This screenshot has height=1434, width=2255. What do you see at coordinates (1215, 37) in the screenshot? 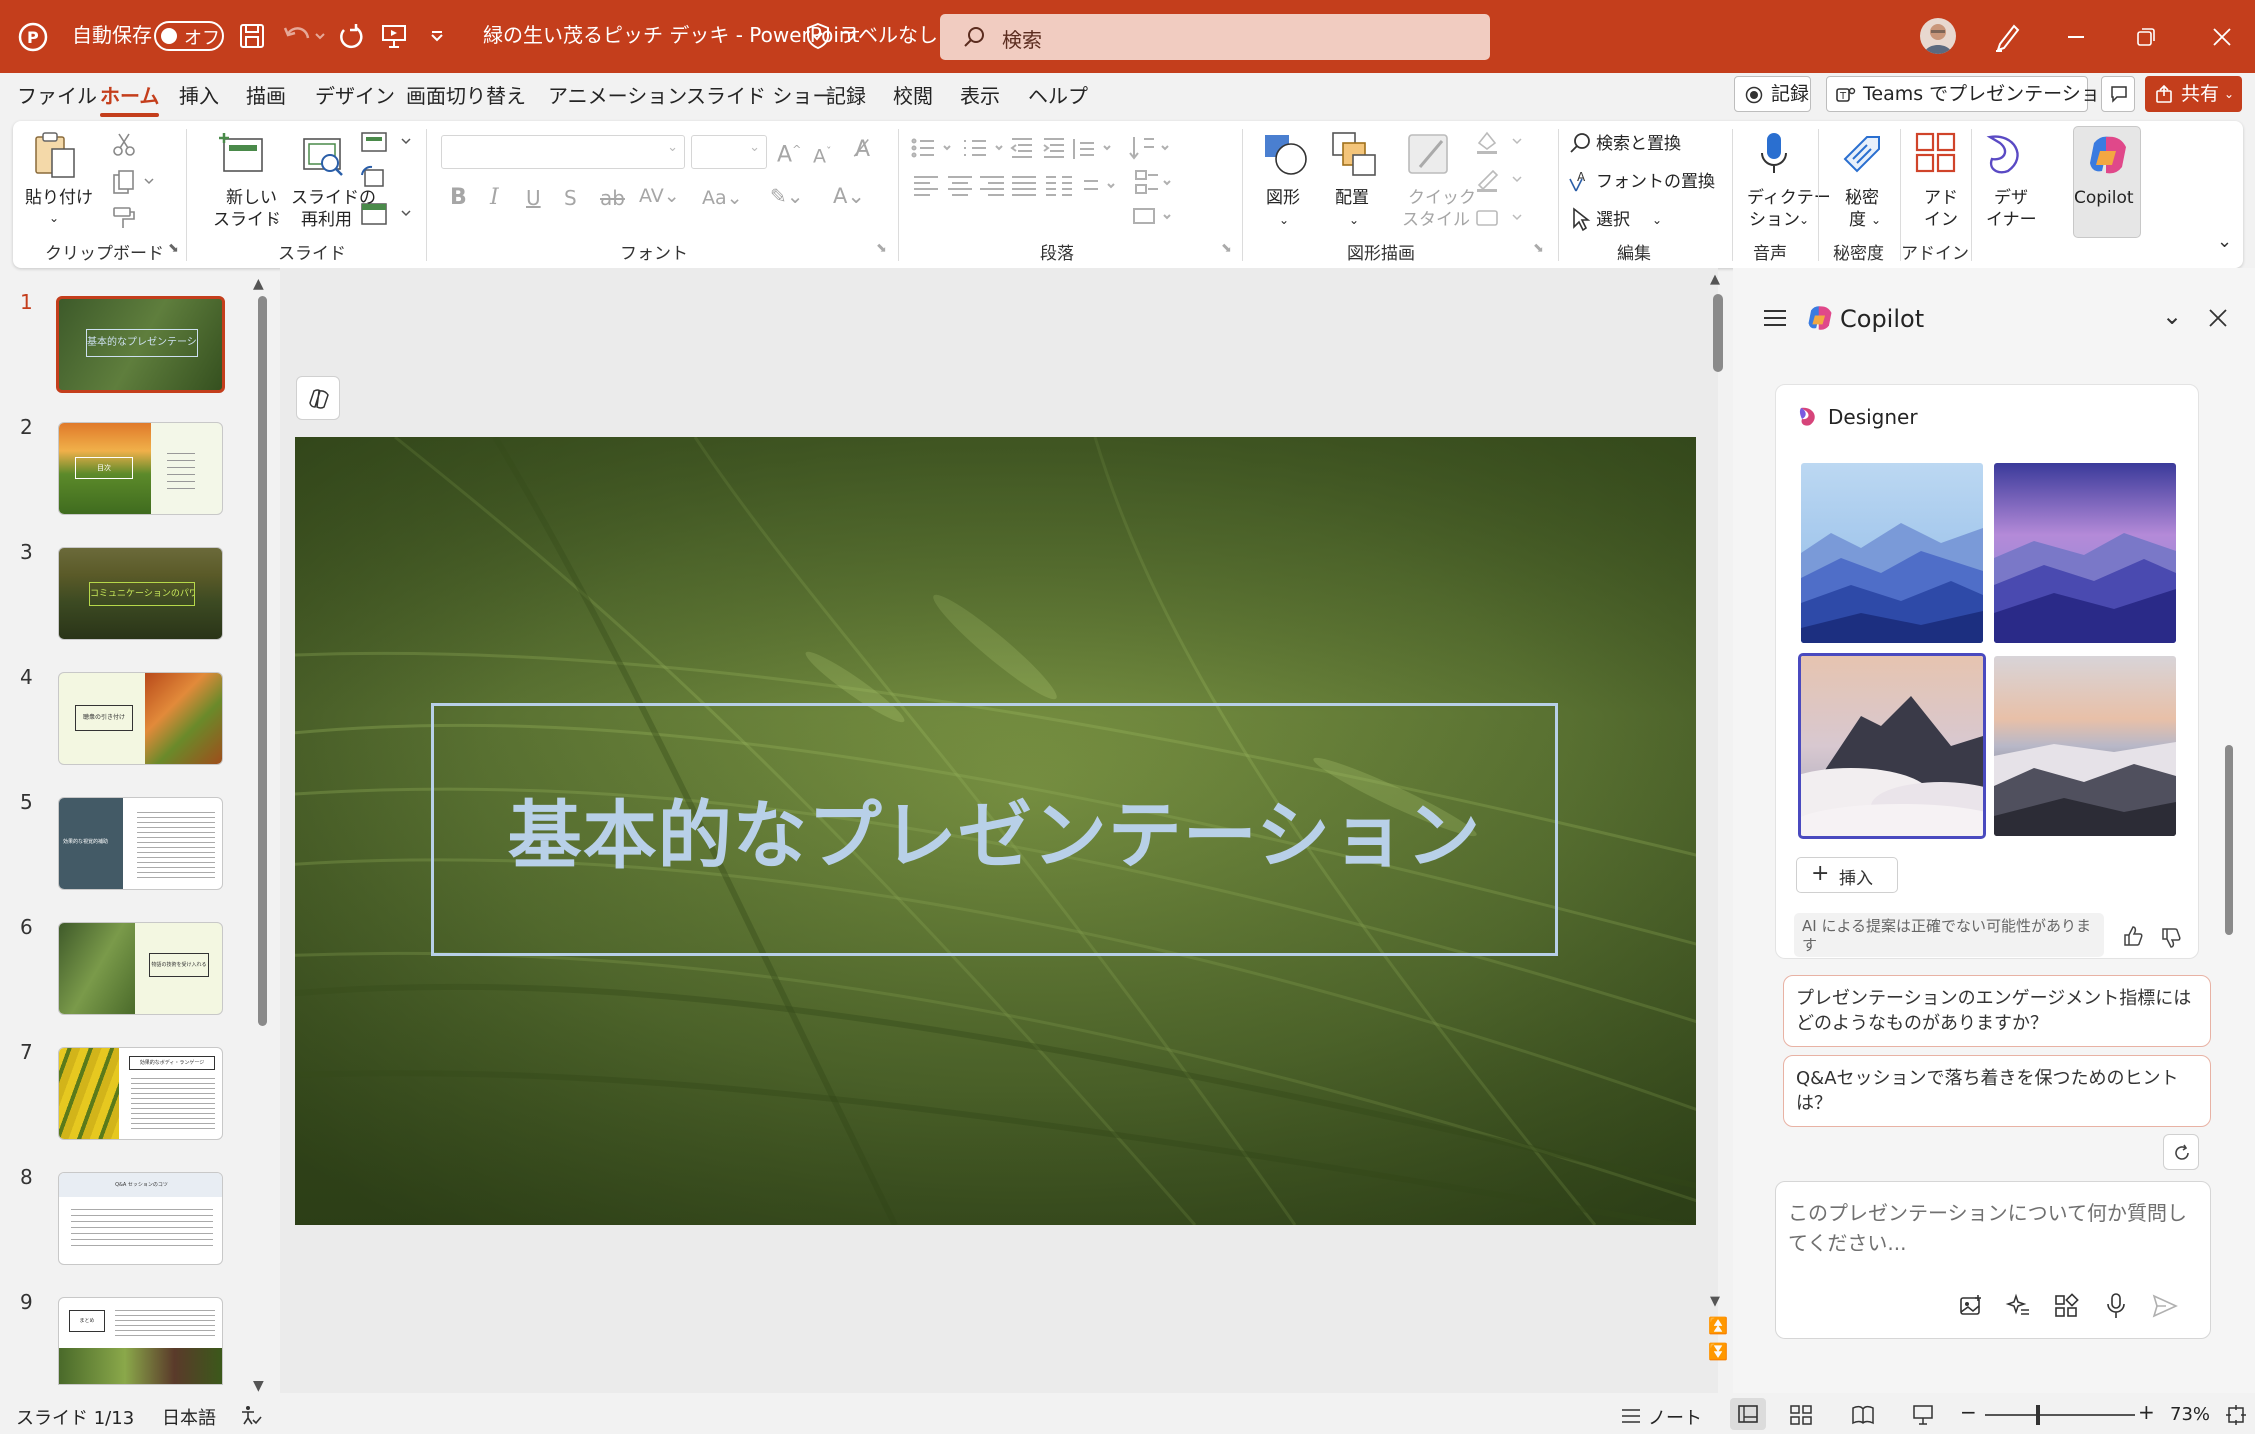
I see `search-input: 検索` at bounding box center [1215, 37].